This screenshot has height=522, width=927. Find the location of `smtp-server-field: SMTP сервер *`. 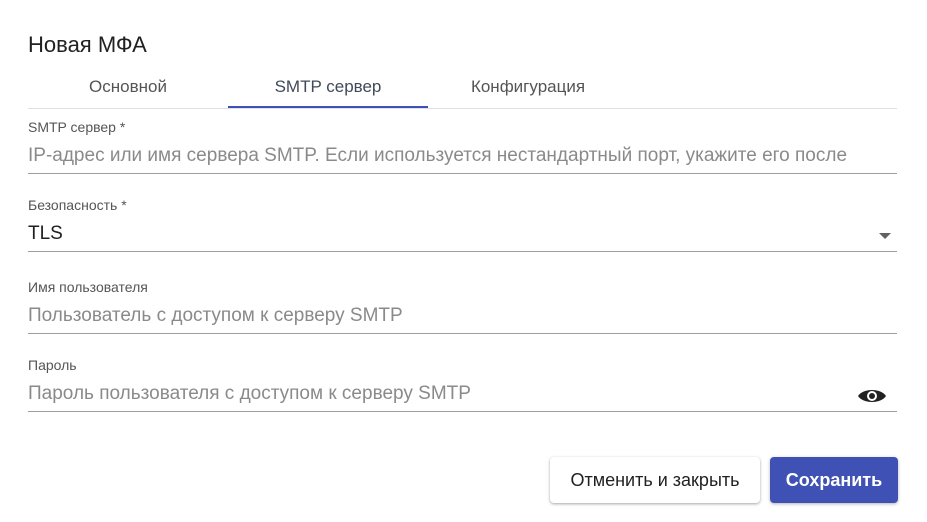

smtp-server-field: SMTP сервер * is located at coordinates (462, 146).